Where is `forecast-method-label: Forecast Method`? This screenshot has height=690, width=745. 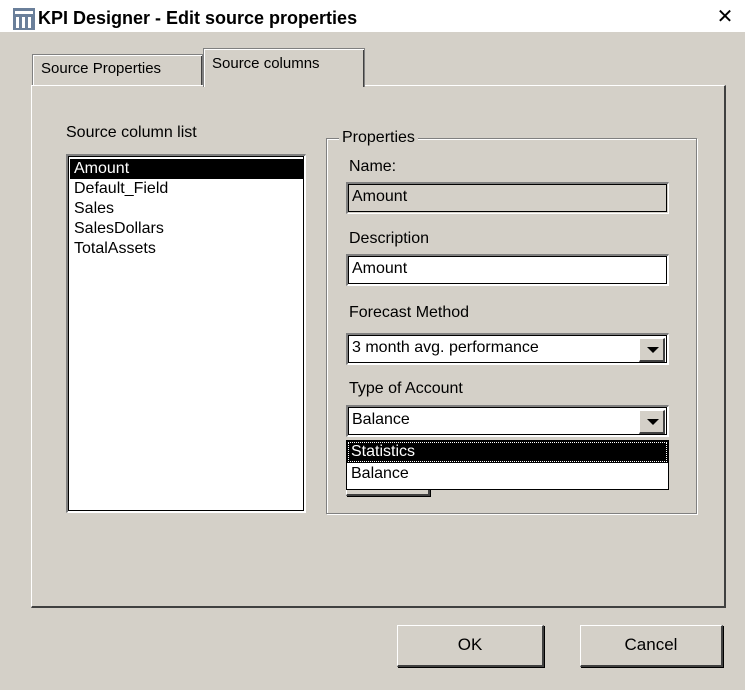
forecast-method-label: Forecast Method is located at coordinates (409, 312).